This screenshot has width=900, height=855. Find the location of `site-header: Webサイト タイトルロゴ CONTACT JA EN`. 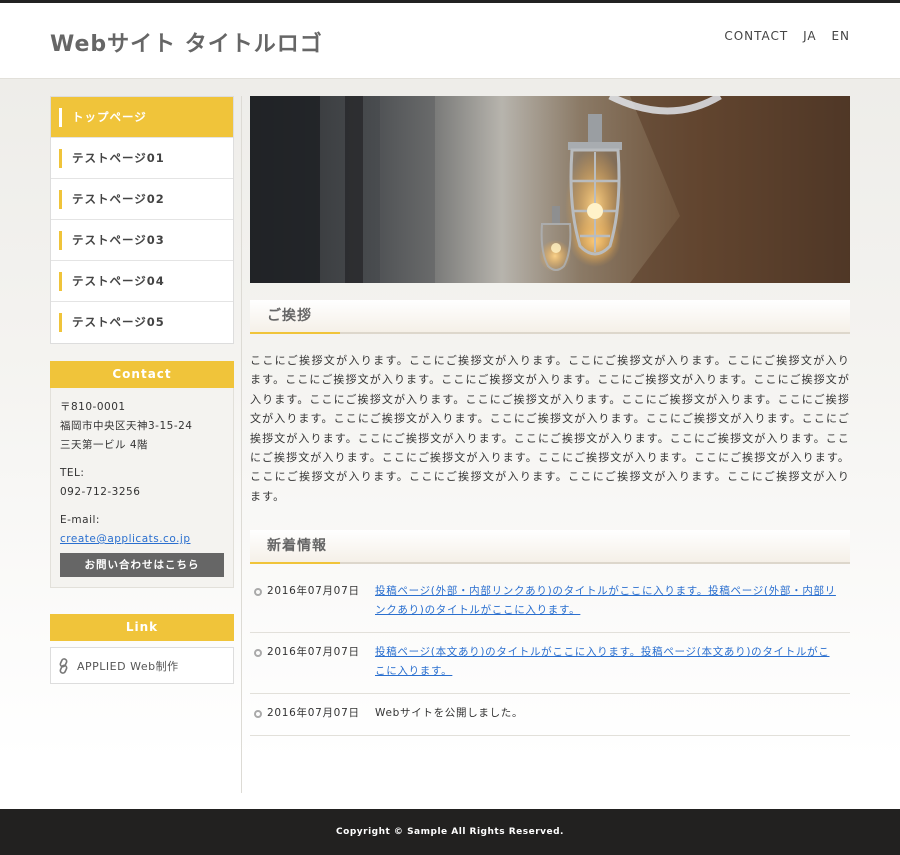

site-header: Webサイト タイトルロゴ CONTACT JA EN is located at coordinates (450, 41).